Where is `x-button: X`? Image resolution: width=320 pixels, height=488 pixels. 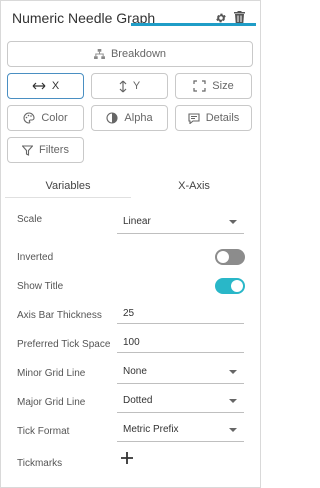
x-button: X is located at coordinates (45, 86).